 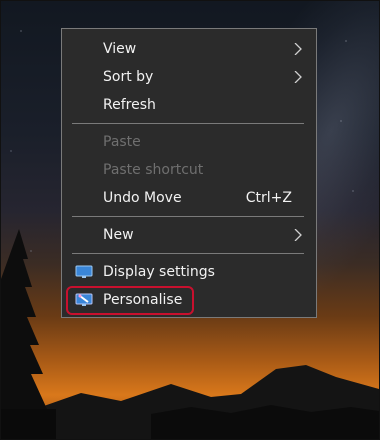 What do you see at coordinates (268, 198) in the screenshot?
I see `undo-move-shortcut-text: Ctrl+Z` at bounding box center [268, 198].